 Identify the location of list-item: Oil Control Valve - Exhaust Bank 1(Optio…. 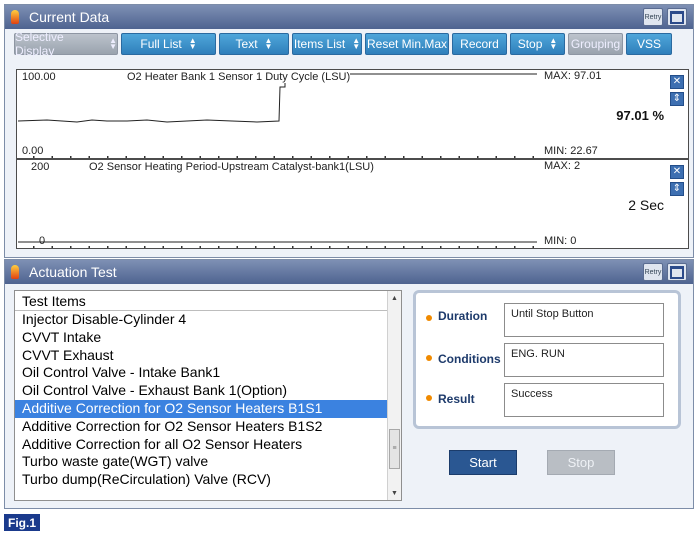
(208, 391).